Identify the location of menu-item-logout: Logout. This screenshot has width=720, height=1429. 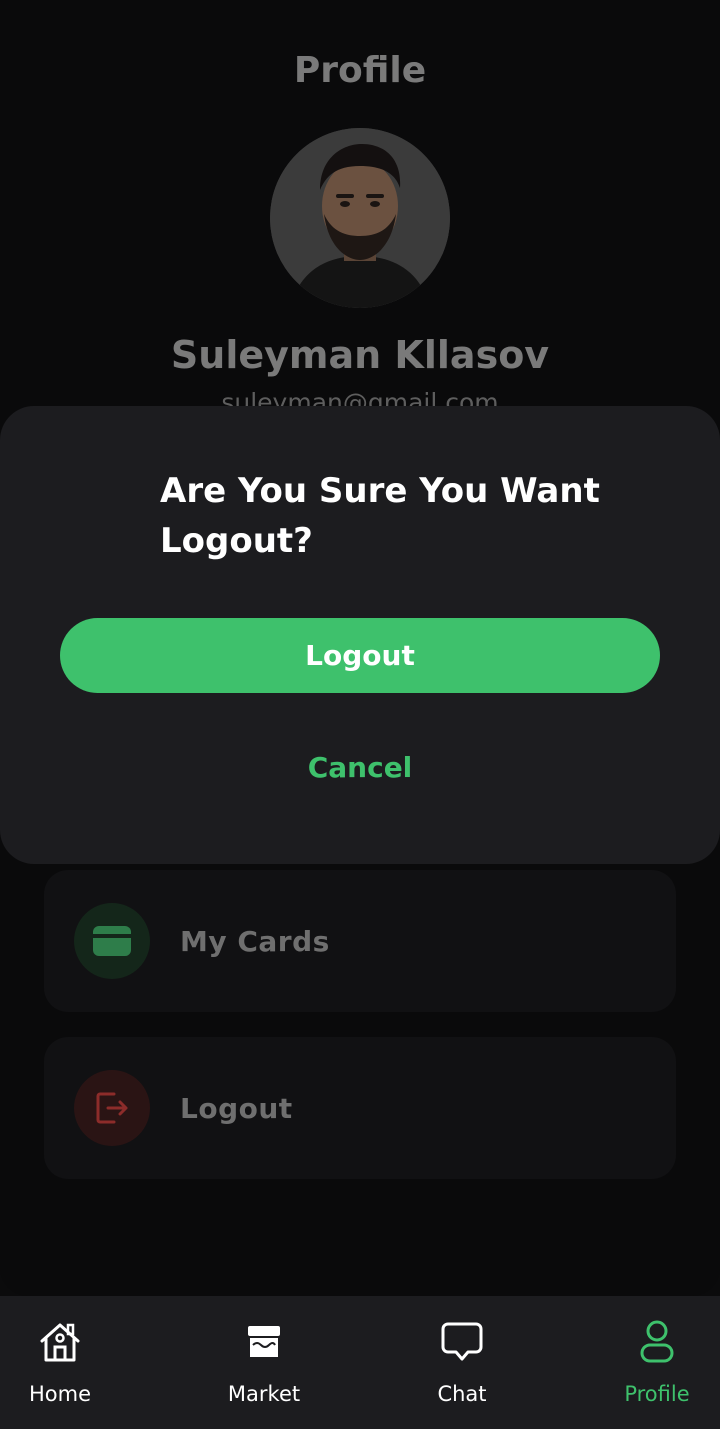
(360, 1108).